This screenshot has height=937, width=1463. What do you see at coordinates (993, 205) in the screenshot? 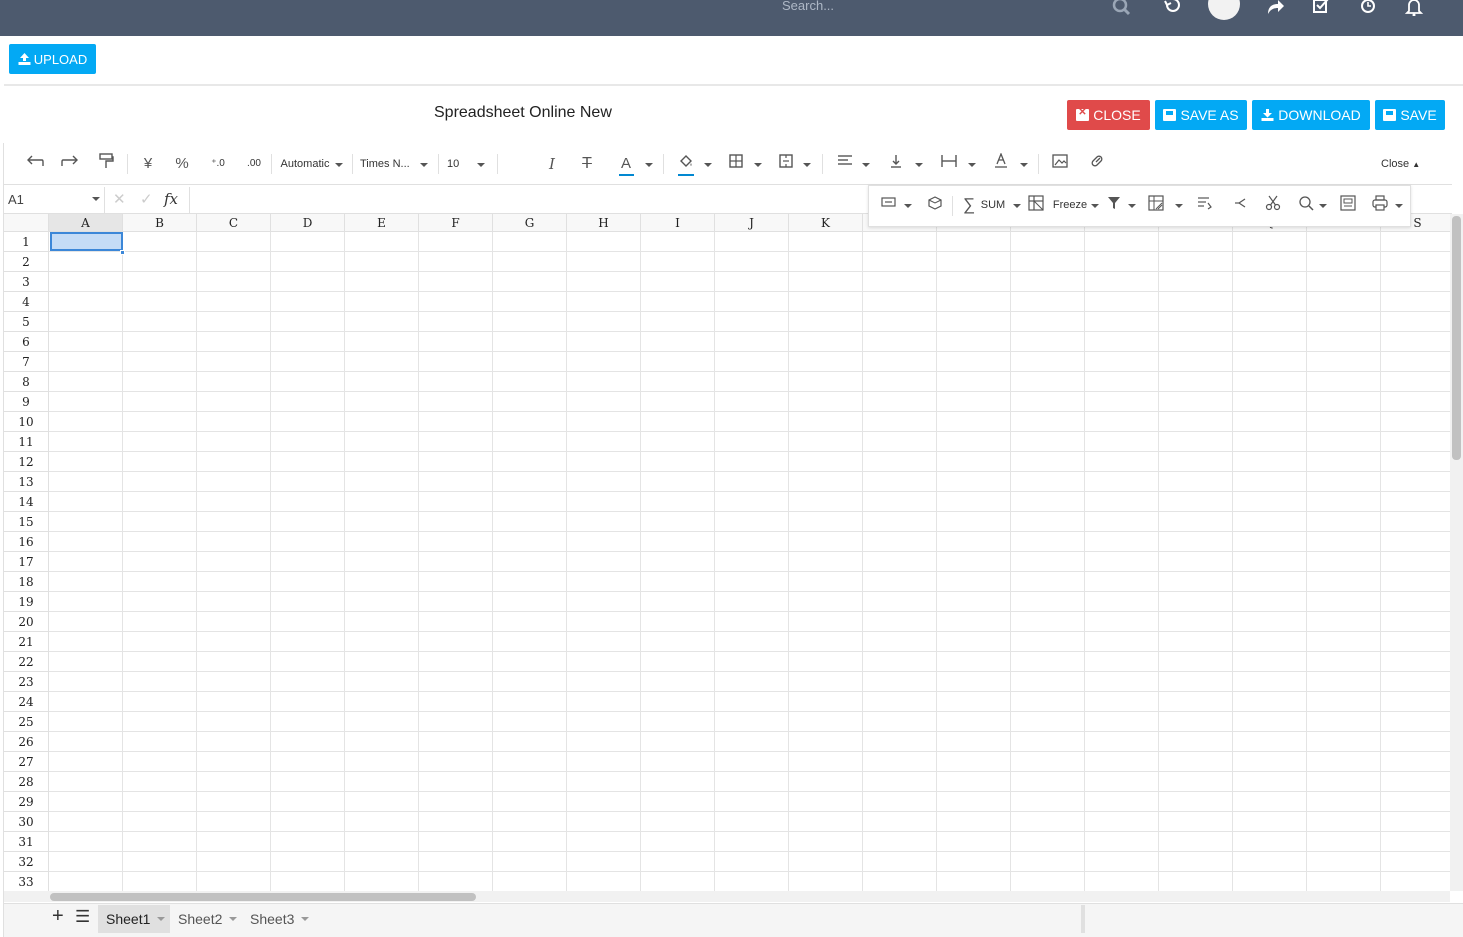
I see `sum-label: SUM` at bounding box center [993, 205].